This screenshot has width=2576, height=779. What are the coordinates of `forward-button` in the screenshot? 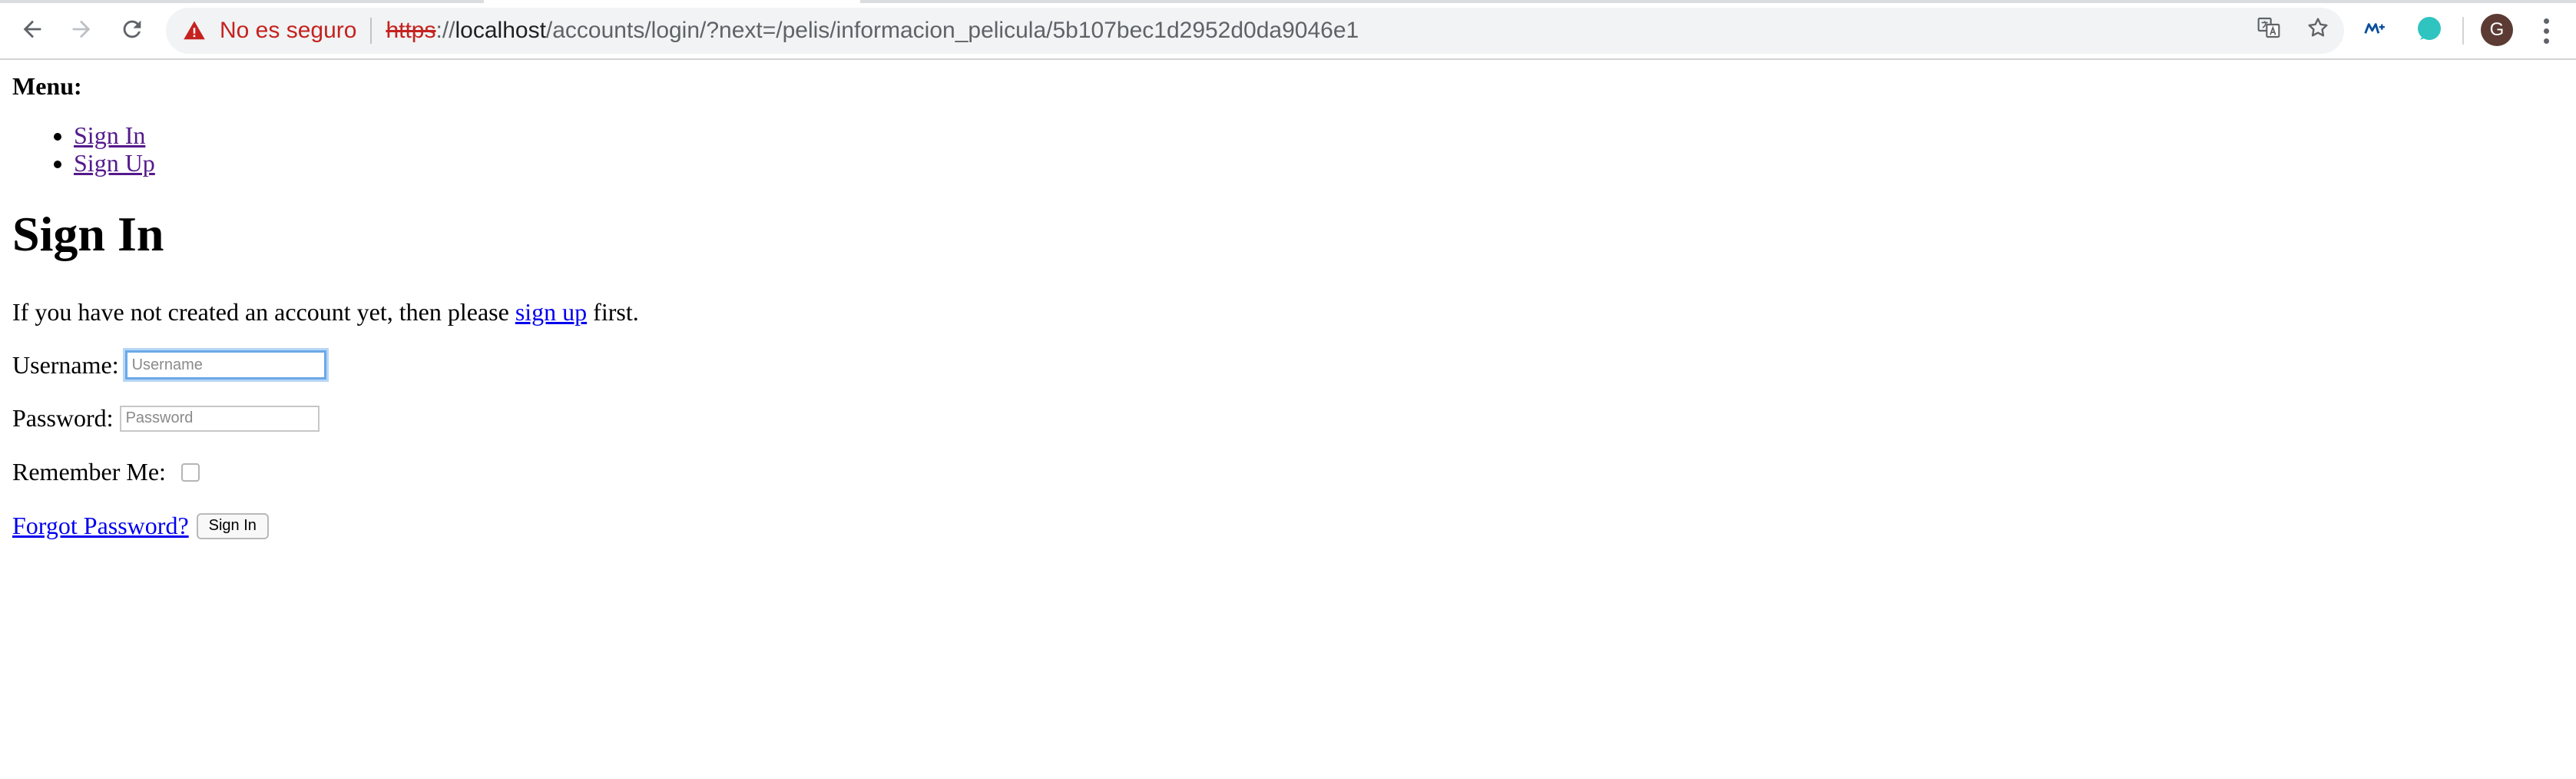 It's located at (81, 31).